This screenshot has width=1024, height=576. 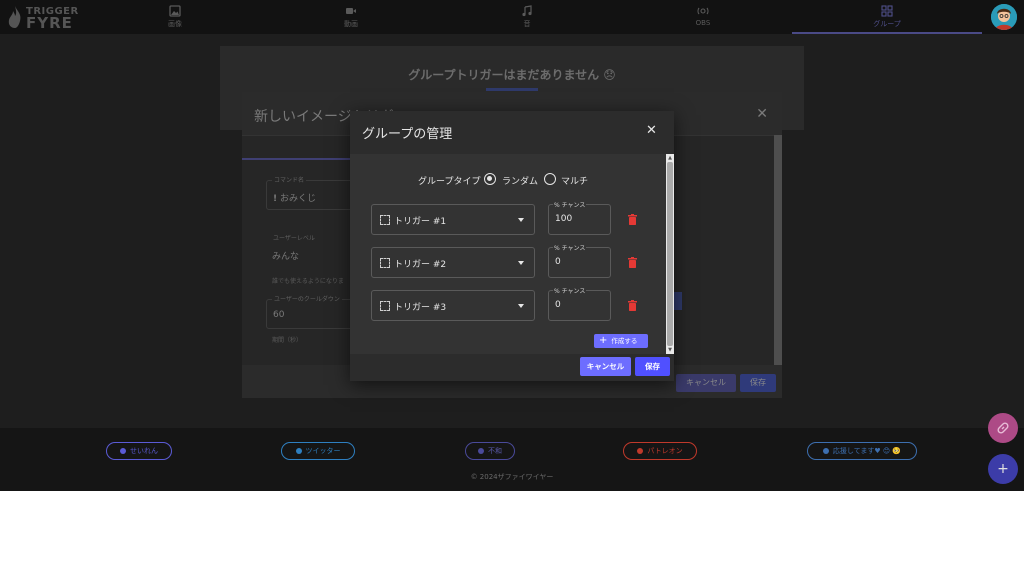 What do you see at coordinates (420, 222) in the screenshot?
I see `trigger-select-value: トリガー #1` at bounding box center [420, 222].